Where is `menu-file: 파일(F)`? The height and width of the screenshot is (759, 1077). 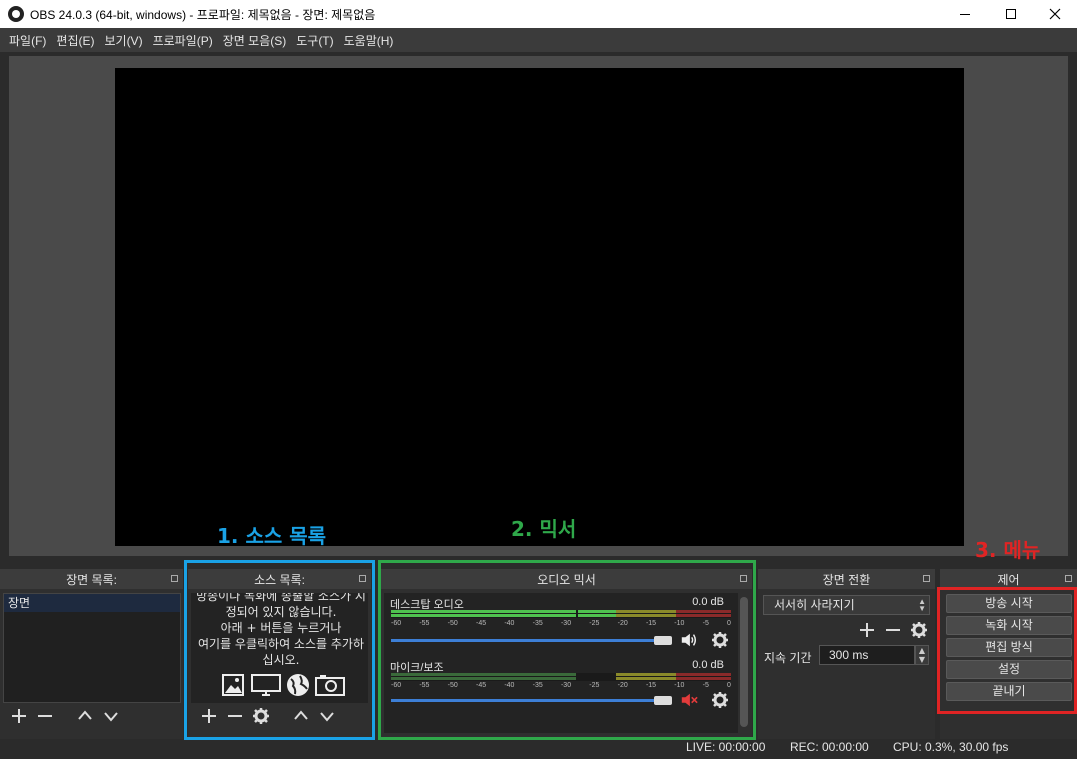
menu-file: 파일(F) is located at coordinates (27, 40).